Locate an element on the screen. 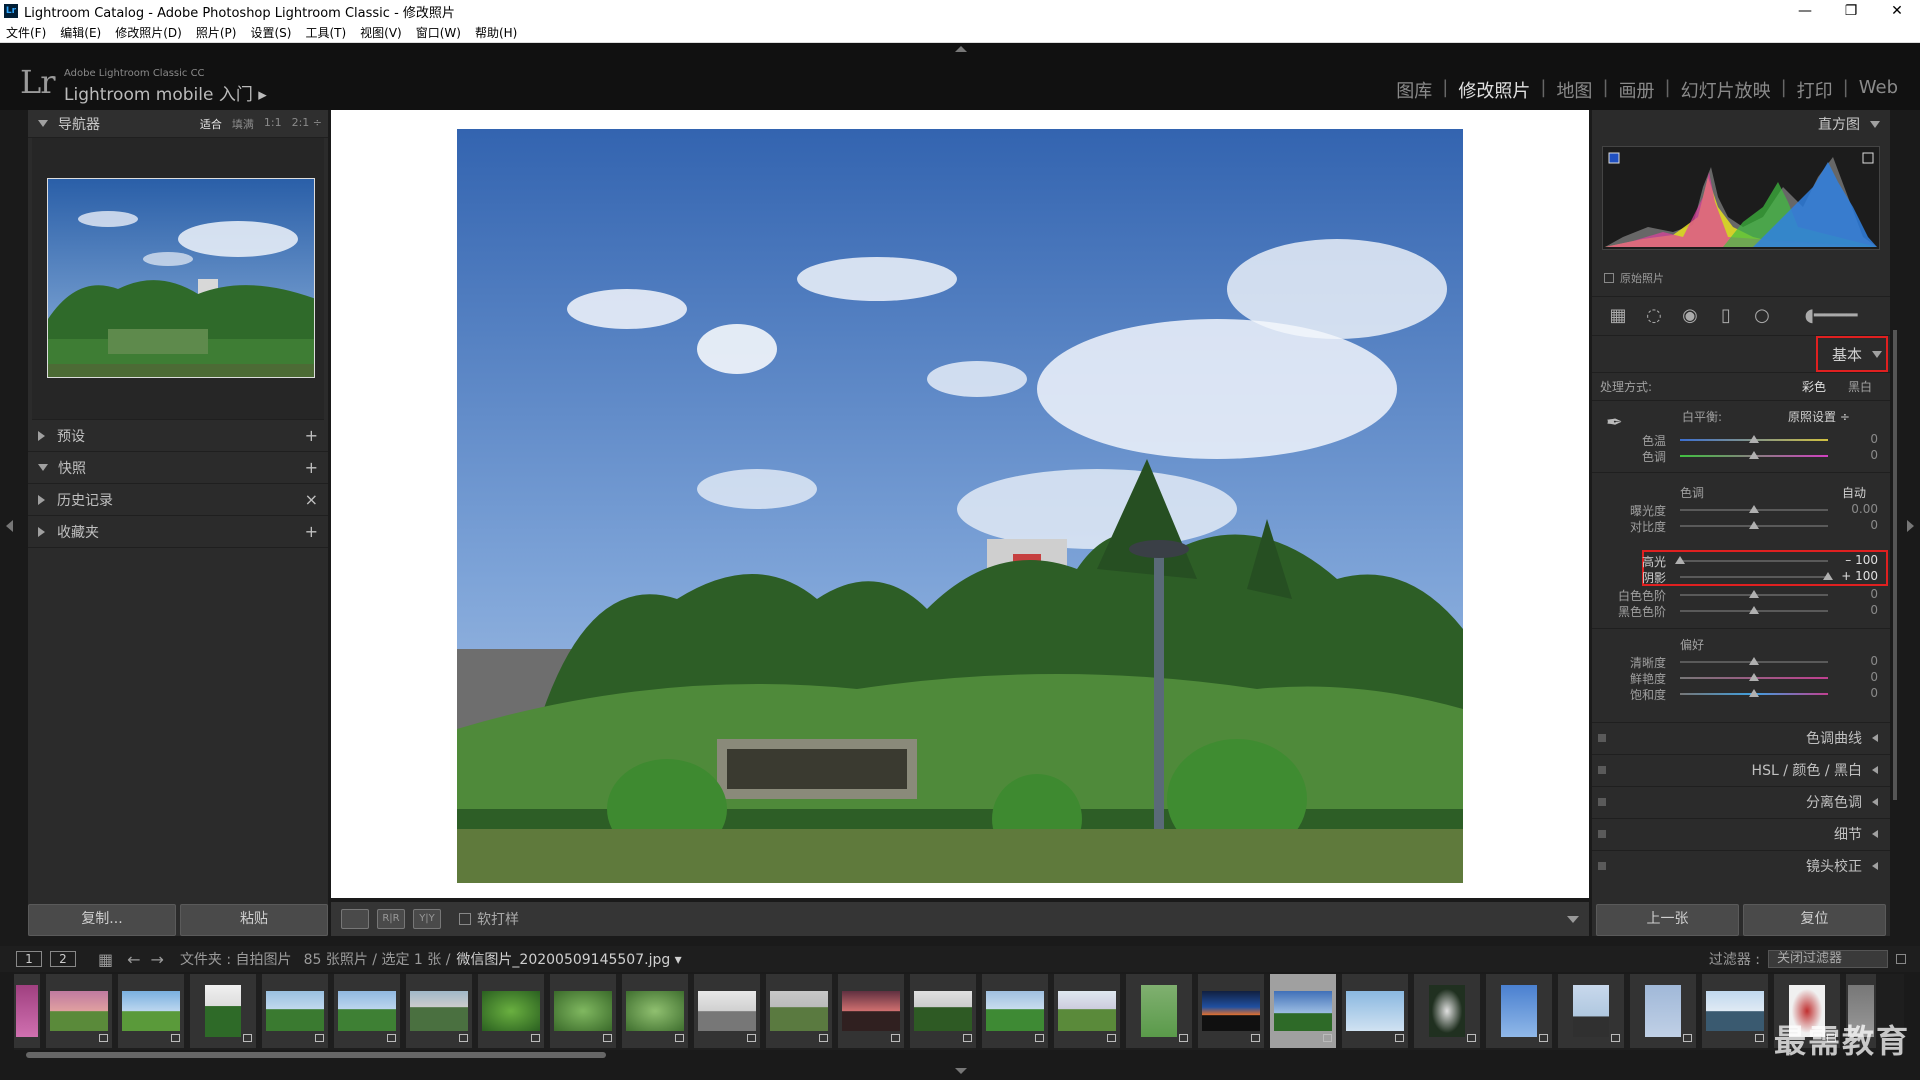  nav-fill-option: 填满 is located at coordinates (243, 124).